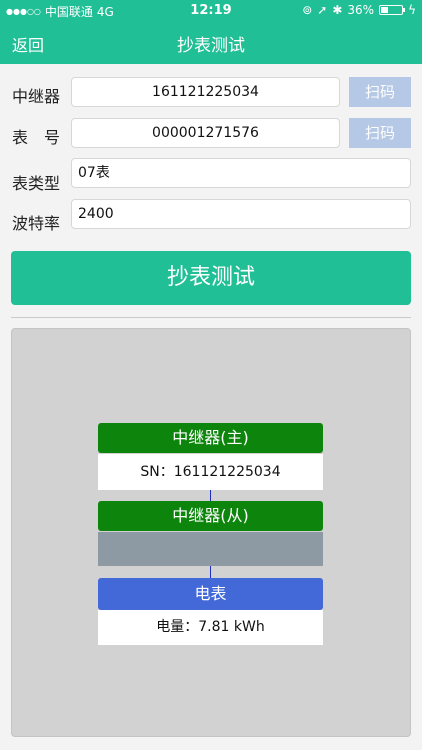 The image size is (422, 750). Describe the element at coordinates (385, 10) in the screenshot. I see `battery-fill` at that location.